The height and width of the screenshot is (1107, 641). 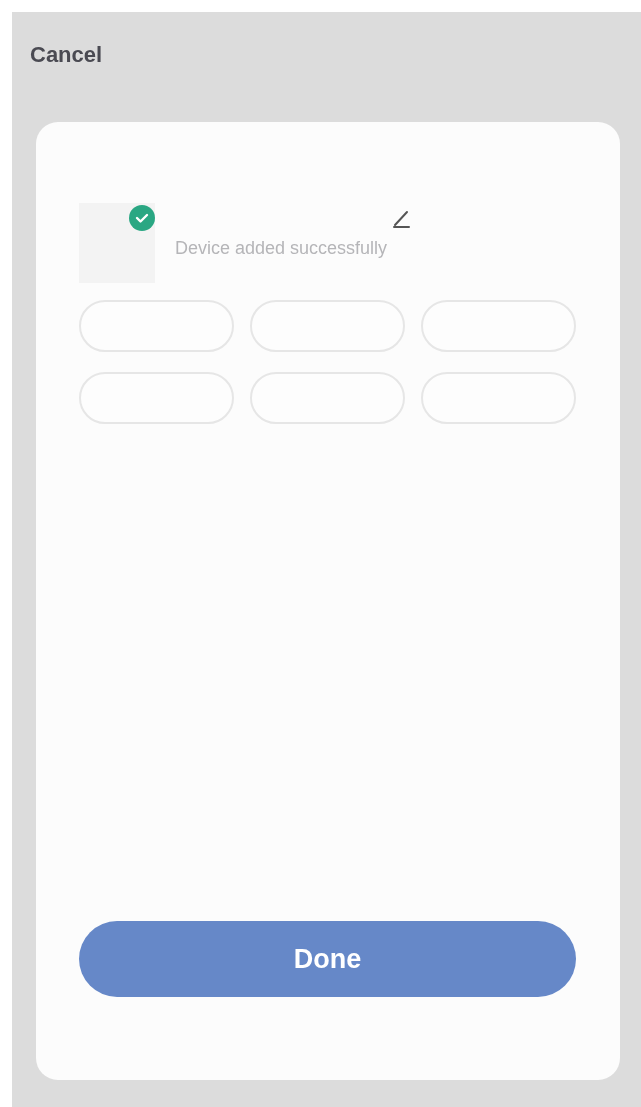 I want to click on done-button: Done, so click(x=327, y=959).